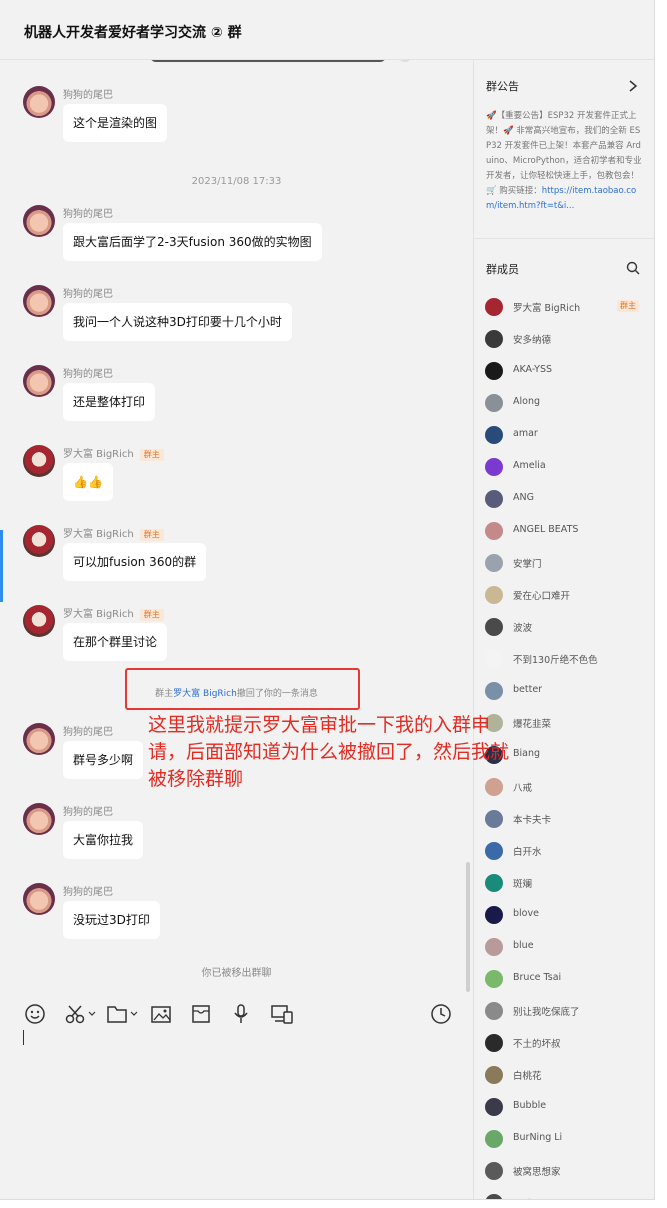 This screenshot has width=667, height=1208. What do you see at coordinates (177, 322) in the screenshot?
I see `message-bubble: 我问一个人说这种3D打印要十几个小时` at bounding box center [177, 322].